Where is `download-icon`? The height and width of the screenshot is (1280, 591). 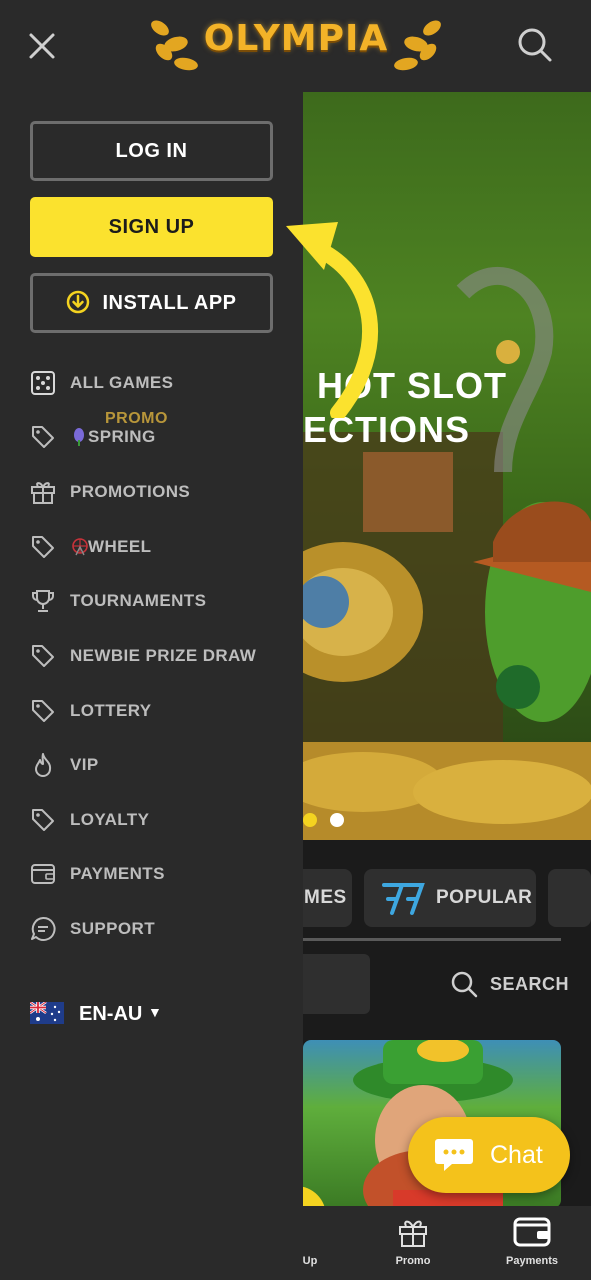
download-icon is located at coordinates (78, 301).